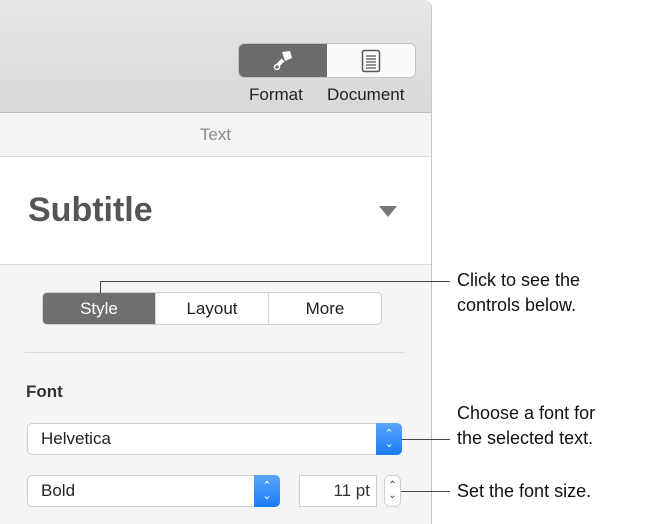 The width and height of the screenshot is (648, 524). I want to click on font-size-input: 11 pt, so click(338, 491).